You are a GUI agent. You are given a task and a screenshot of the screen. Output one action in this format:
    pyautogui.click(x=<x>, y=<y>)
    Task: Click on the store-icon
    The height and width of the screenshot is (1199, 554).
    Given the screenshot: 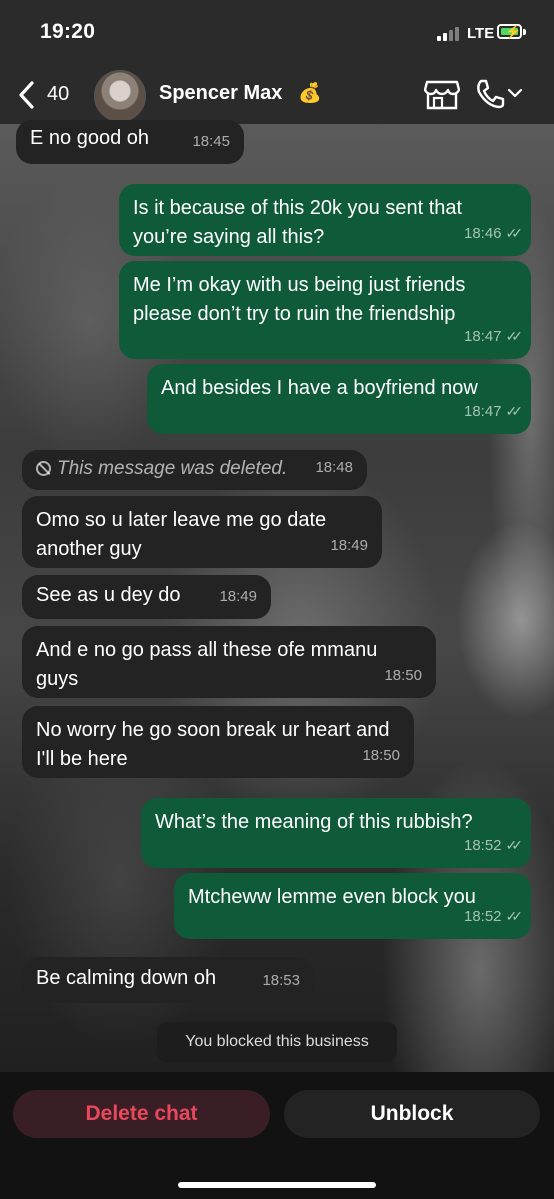 What is the action you would take?
    pyautogui.click(x=442, y=94)
    